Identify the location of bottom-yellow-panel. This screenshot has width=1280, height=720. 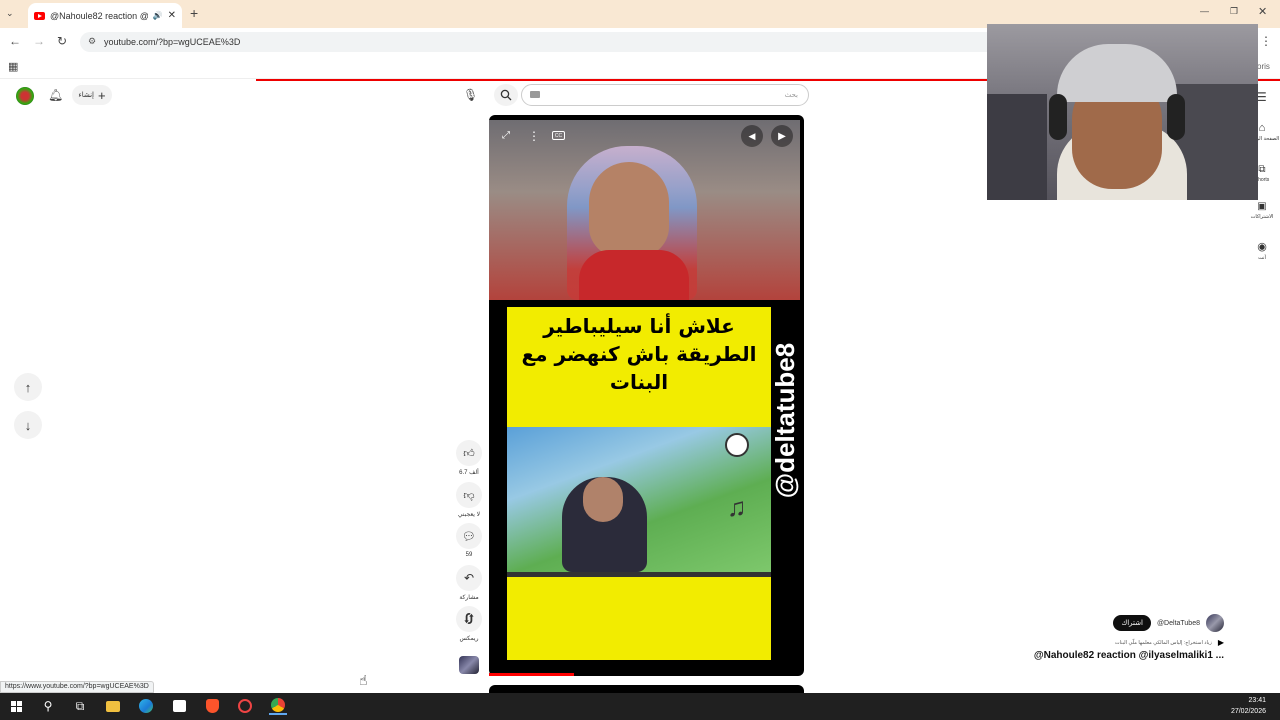
(639, 618).